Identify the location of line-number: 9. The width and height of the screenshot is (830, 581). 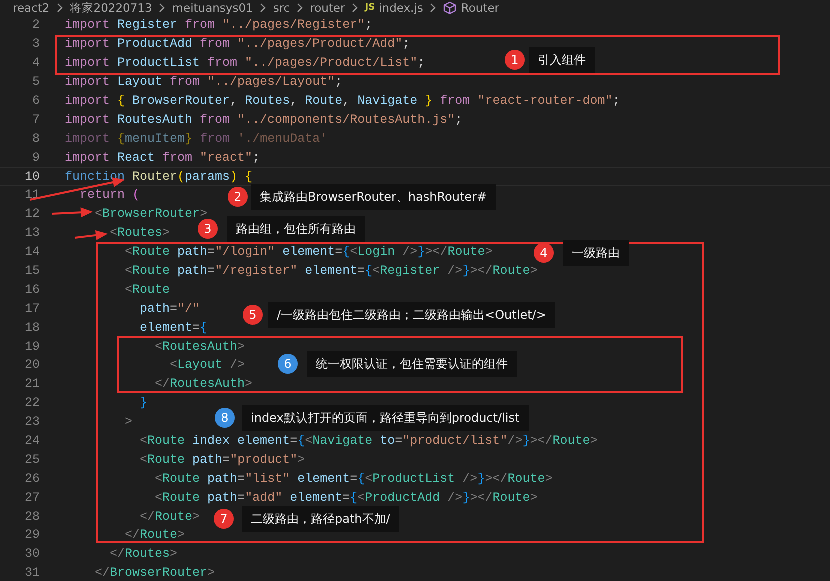
(35, 157).